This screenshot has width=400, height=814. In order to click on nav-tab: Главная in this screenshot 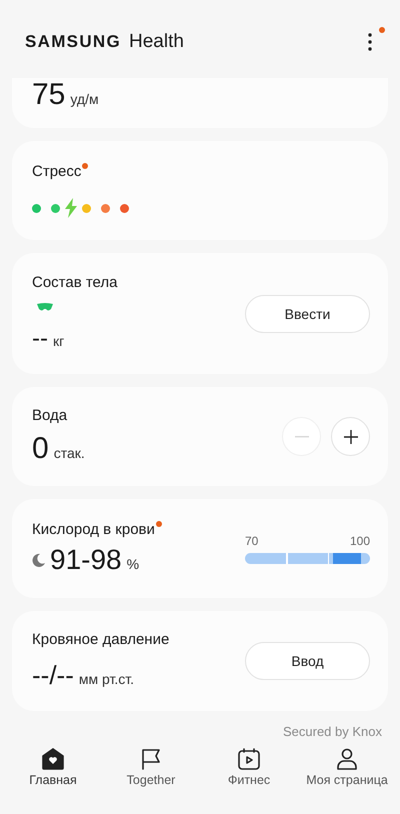, I will do `click(53, 777)`.